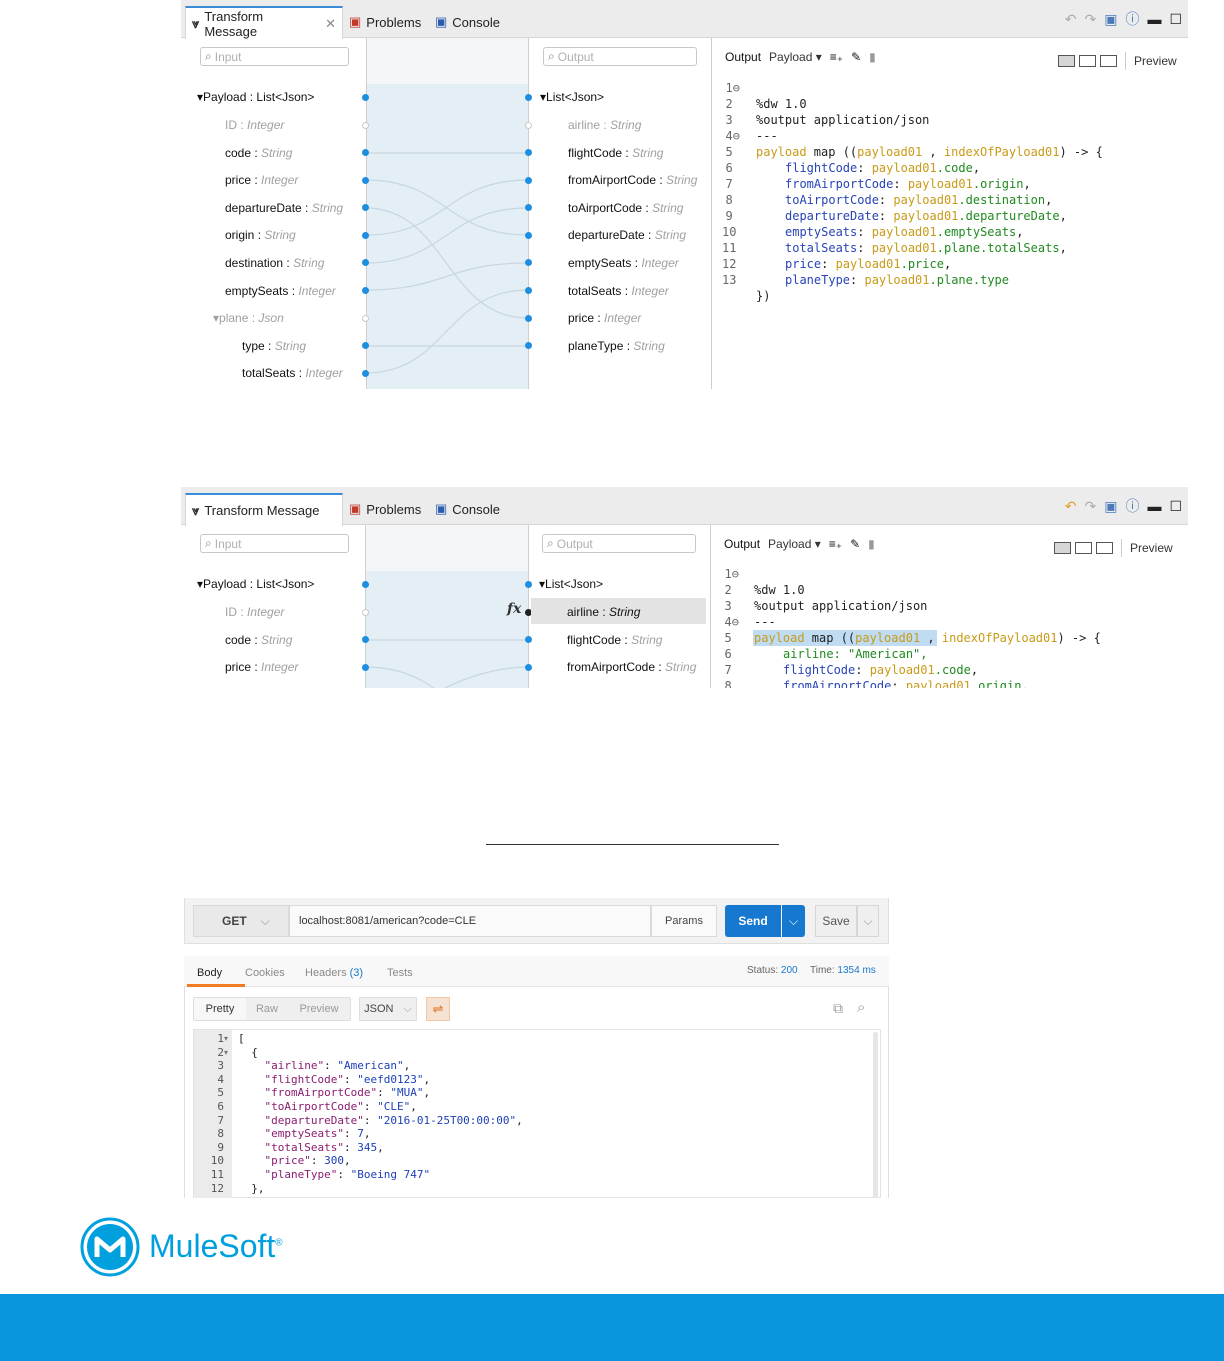  I want to click on tree-node-destination: destination : String, so click(274, 263).